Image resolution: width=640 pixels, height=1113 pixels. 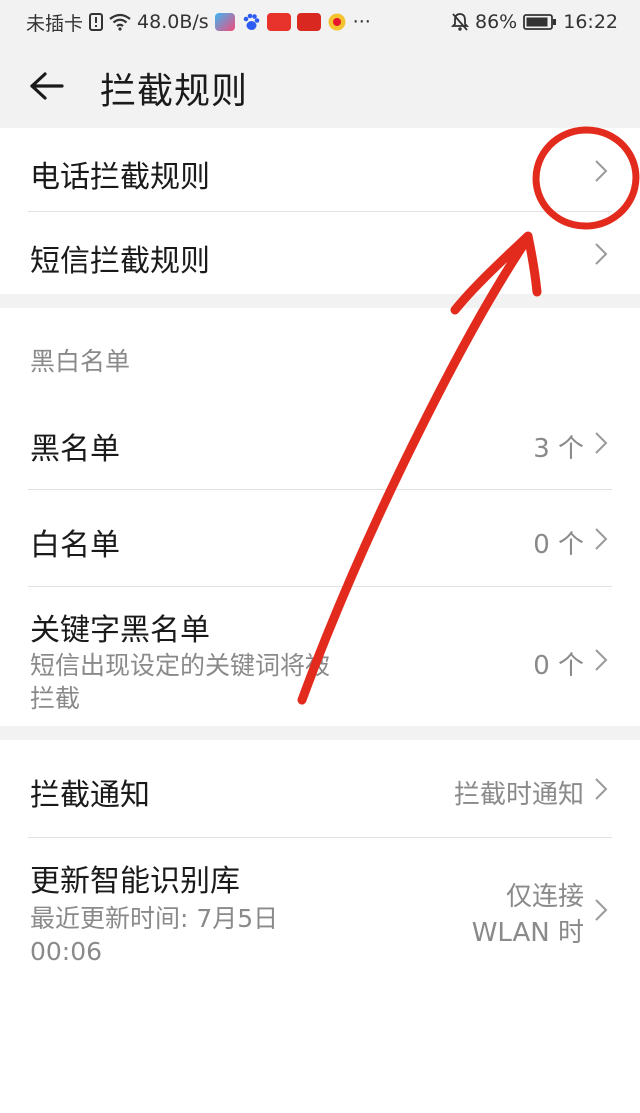 What do you see at coordinates (320, 170) in the screenshot?
I see `call-block-rules-item: 电话拦截规则` at bounding box center [320, 170].